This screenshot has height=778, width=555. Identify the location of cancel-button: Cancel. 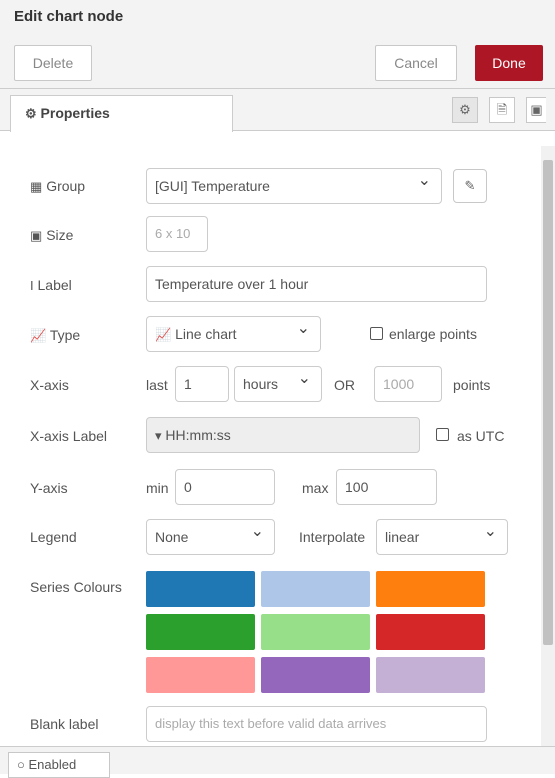
(416, 63).